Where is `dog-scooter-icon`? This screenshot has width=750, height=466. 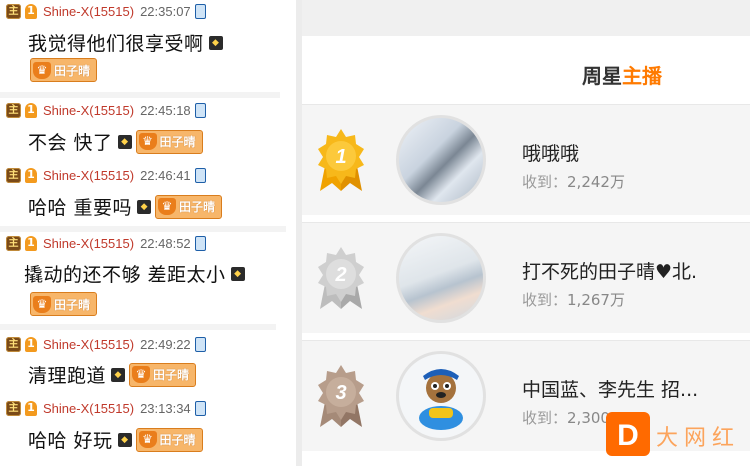
dog-scooter-icon is located at coordinates (441, 399).